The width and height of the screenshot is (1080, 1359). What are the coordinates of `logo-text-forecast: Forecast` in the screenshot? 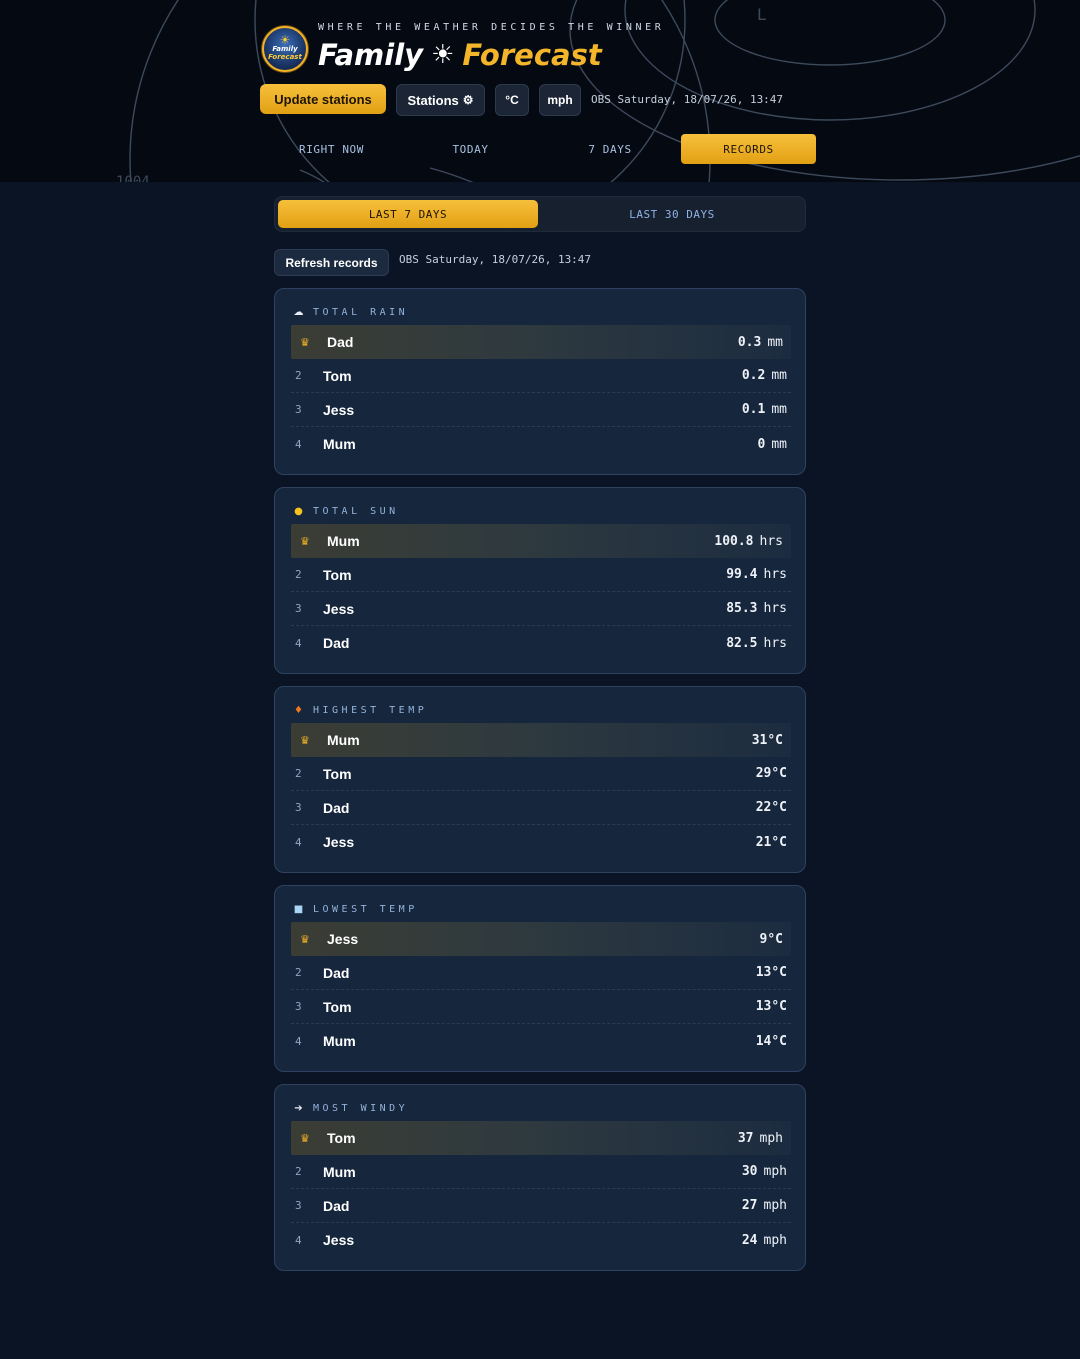 It's located at (285, 56).